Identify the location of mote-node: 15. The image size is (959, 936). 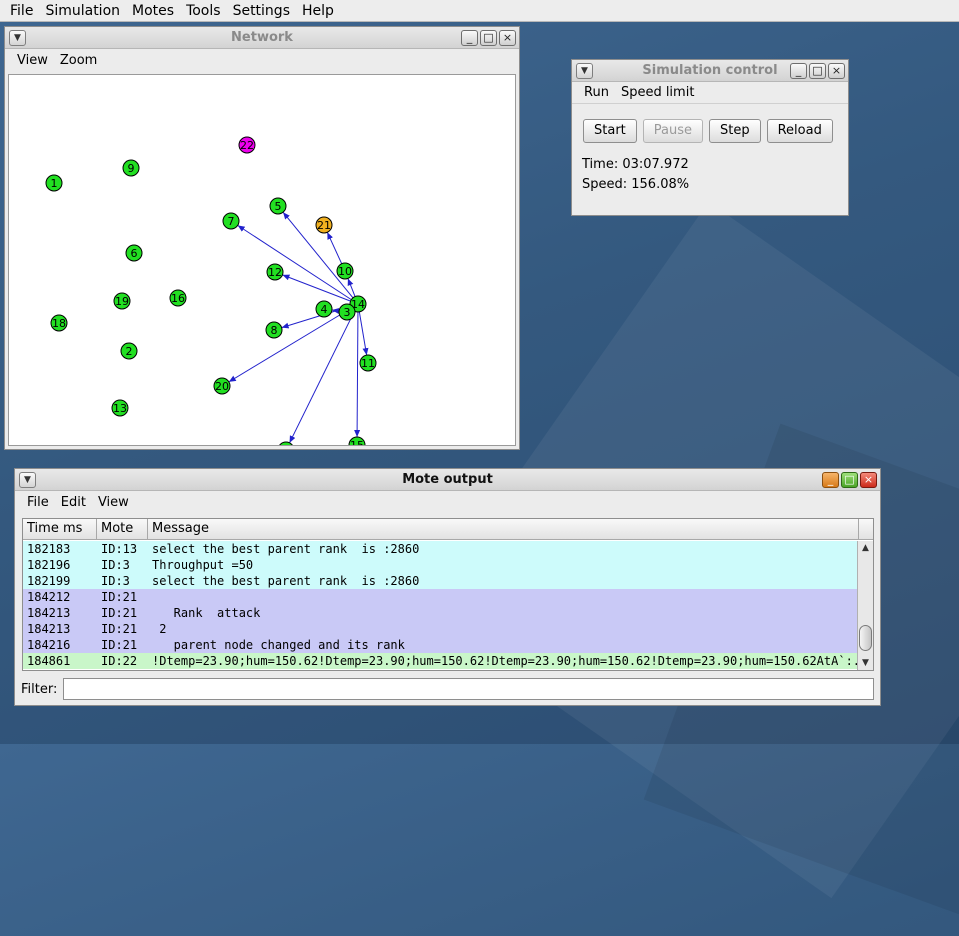
(357, 441).